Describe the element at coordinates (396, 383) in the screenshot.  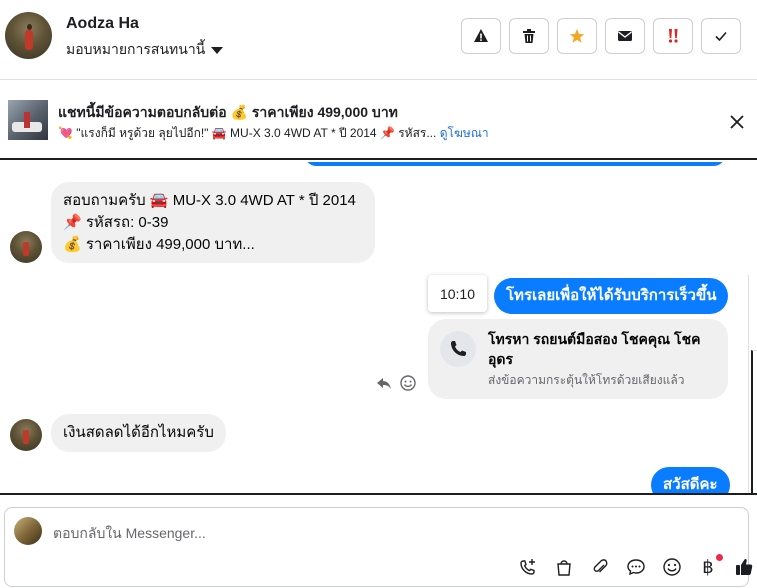
I see `message-actions` at that location.